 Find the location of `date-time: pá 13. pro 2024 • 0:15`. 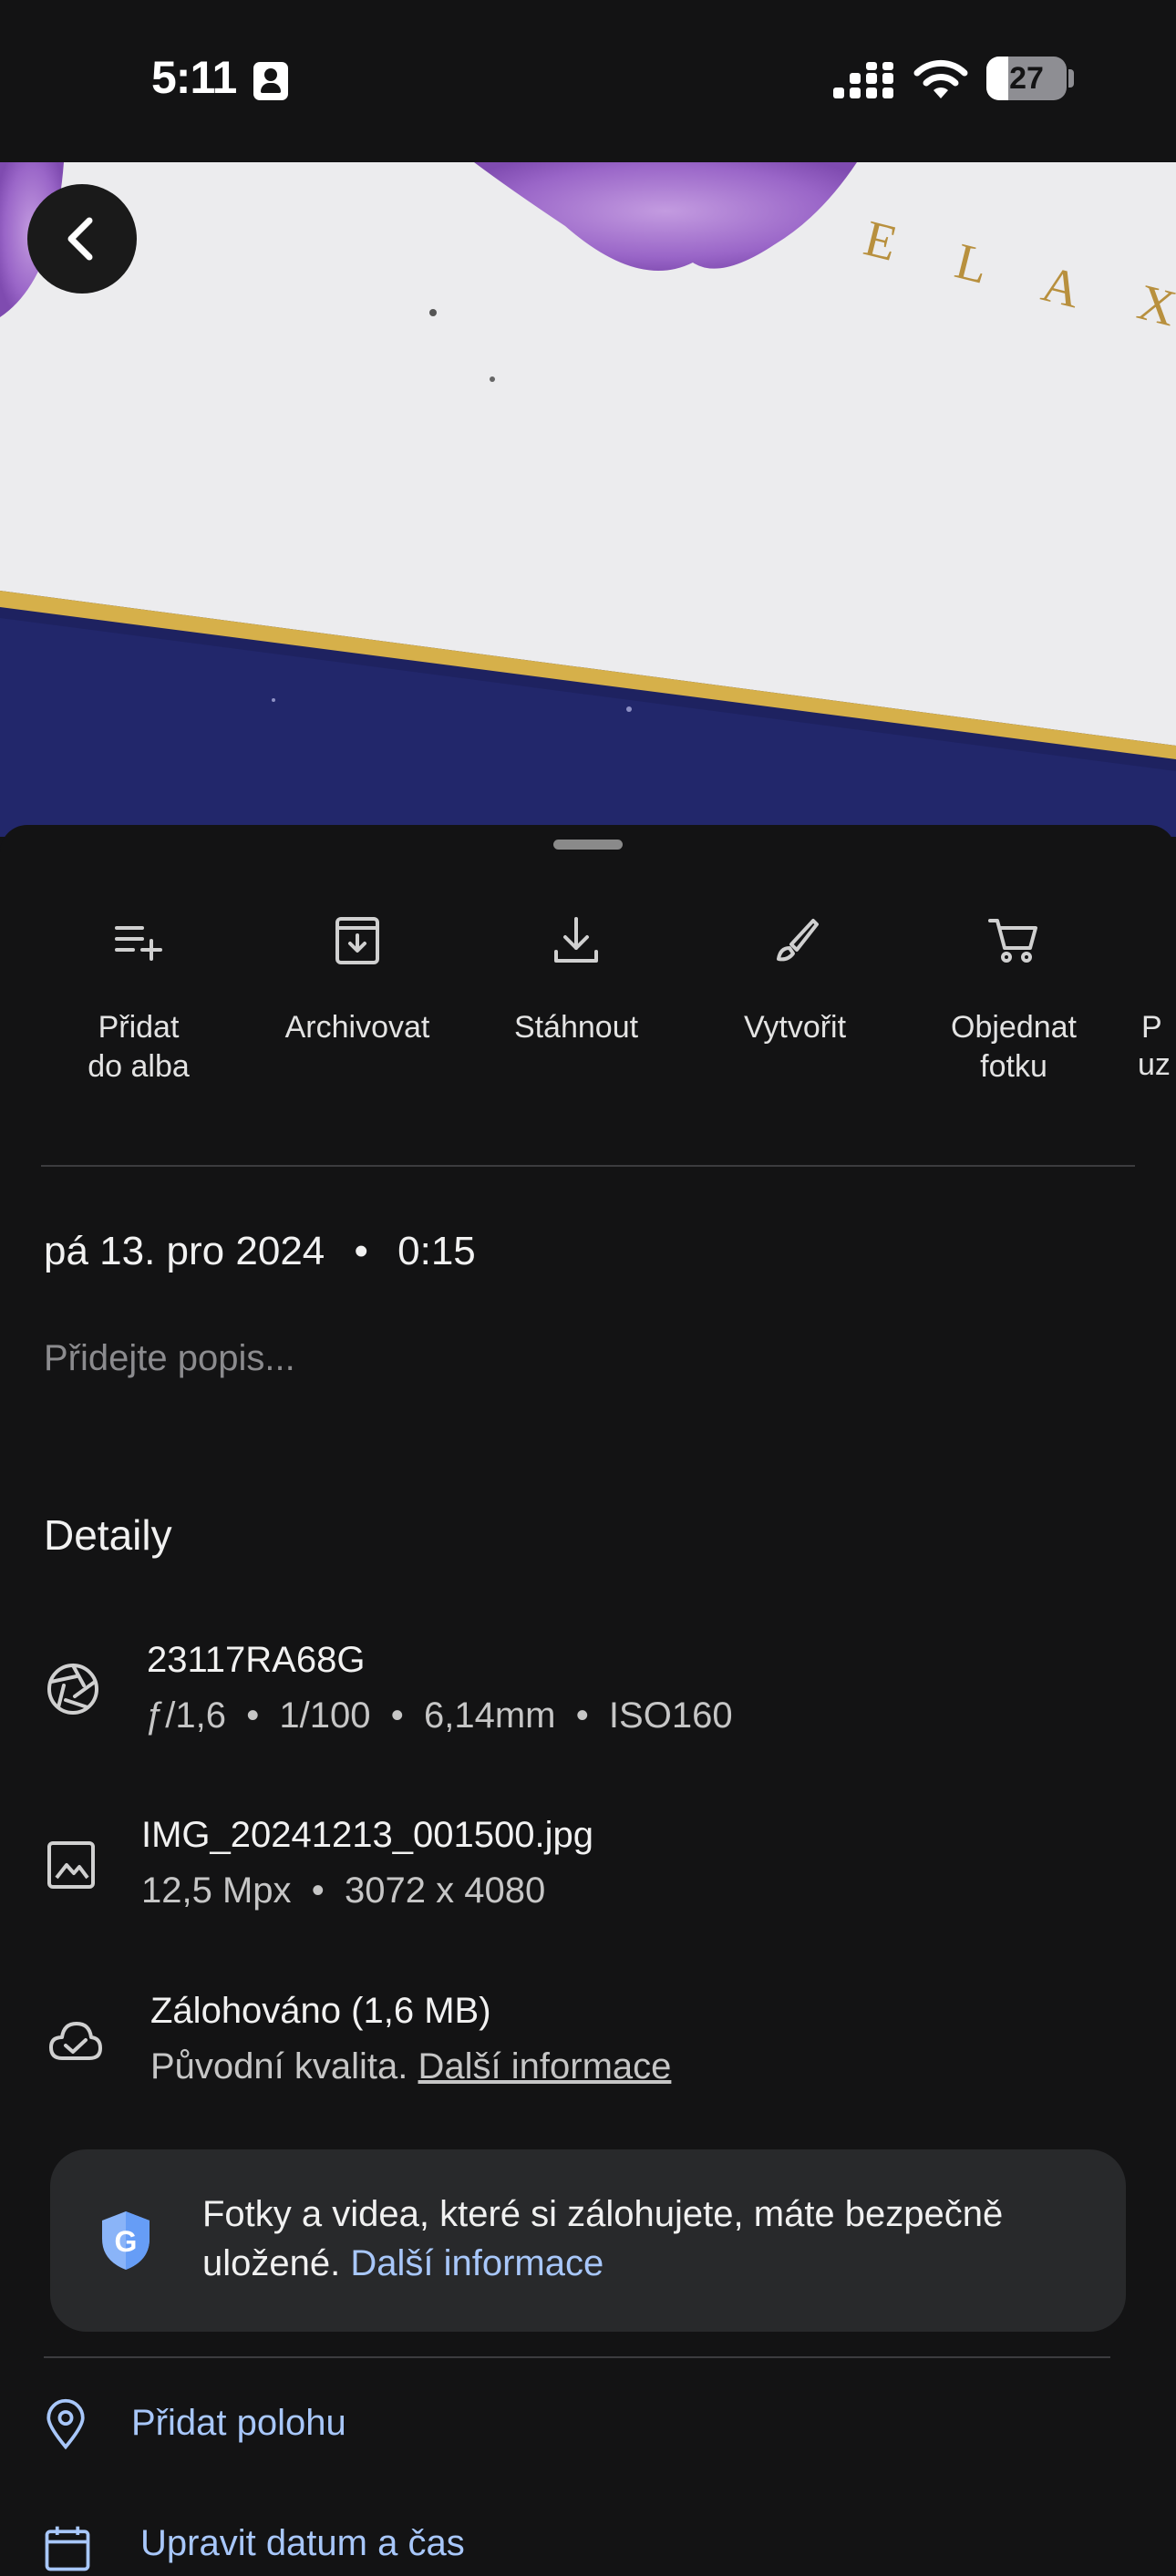

date-time: pá 13. pro 2024 • 0:15 is located at coordinates (260, 1251).